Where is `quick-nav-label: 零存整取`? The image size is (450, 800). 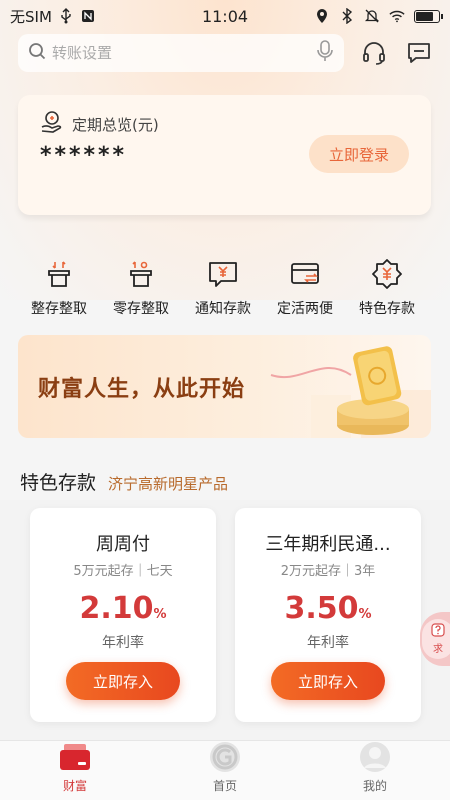 quick-nav-label: 零存整取 is located at coordinates (141, 309).